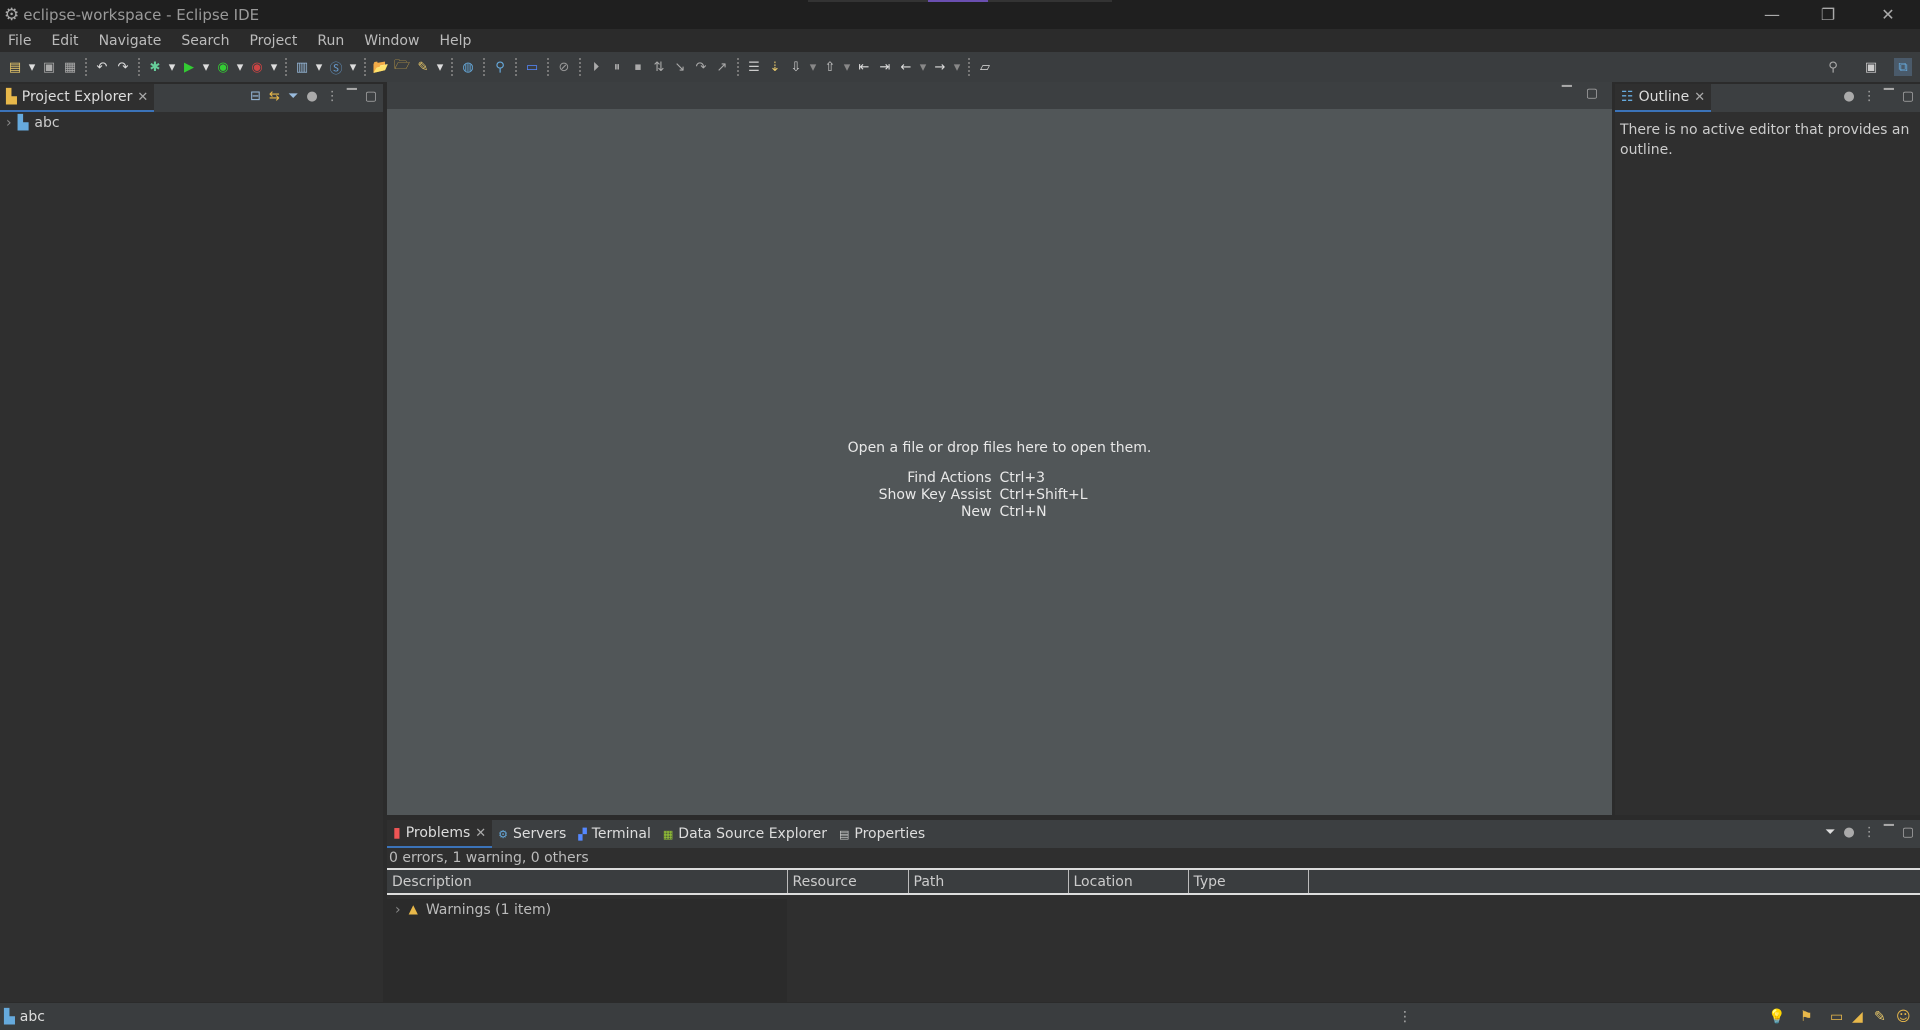  Describe the element at coordinates (336, 67) in the screenshot. I see `new-servlet-icon: Ⓢ` at that location.